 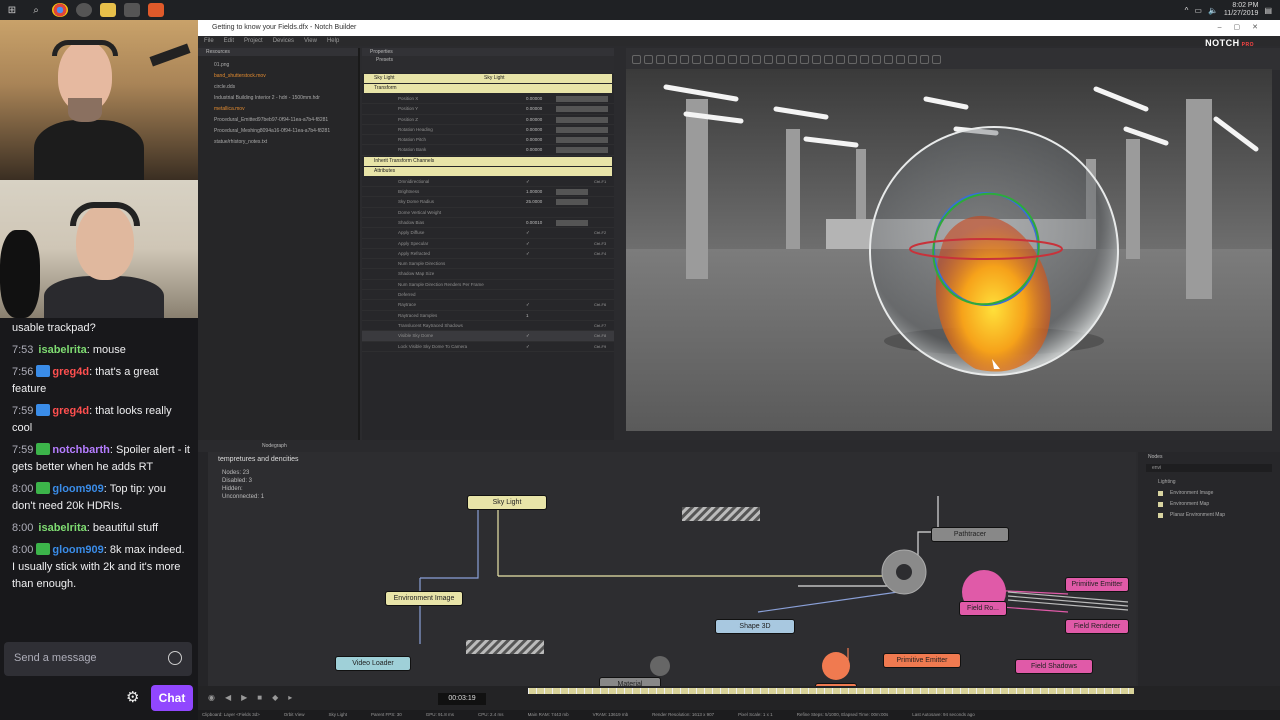 I want to click on graph-node: Video Loader, so click(x=373, y=663).